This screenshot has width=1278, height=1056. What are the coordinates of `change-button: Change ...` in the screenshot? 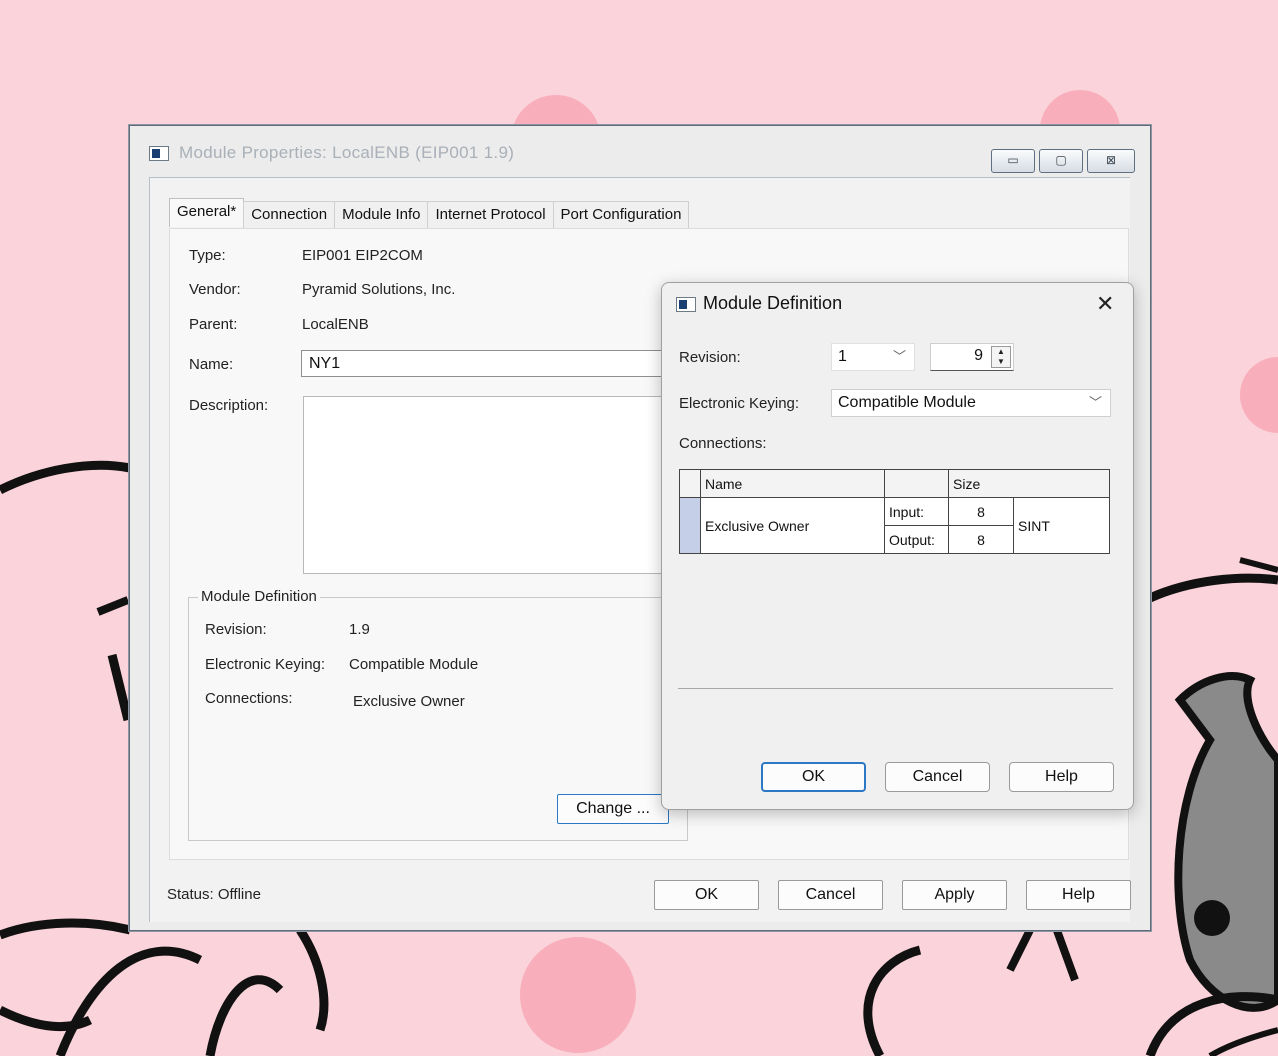 It's located at (613, 809).